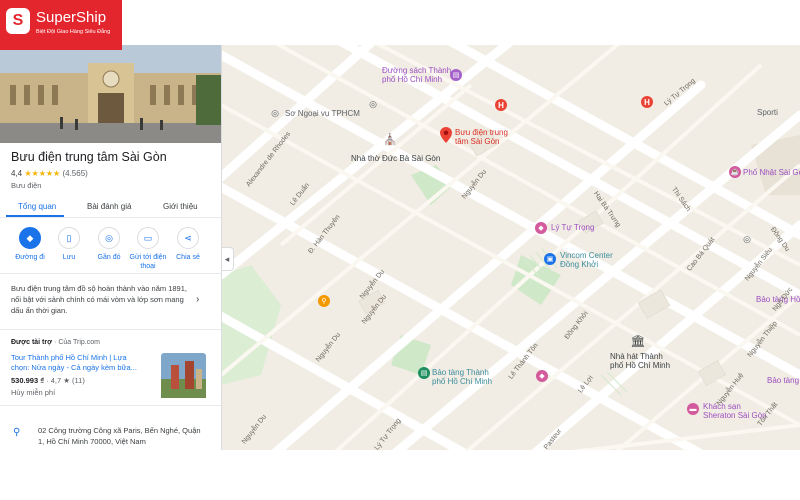  Describe the element at coordinates (462, 377) in the screenshot. I see `museum-hcm-label: Bảo tàng Thành phố Hồ Chí Minh` at that location.